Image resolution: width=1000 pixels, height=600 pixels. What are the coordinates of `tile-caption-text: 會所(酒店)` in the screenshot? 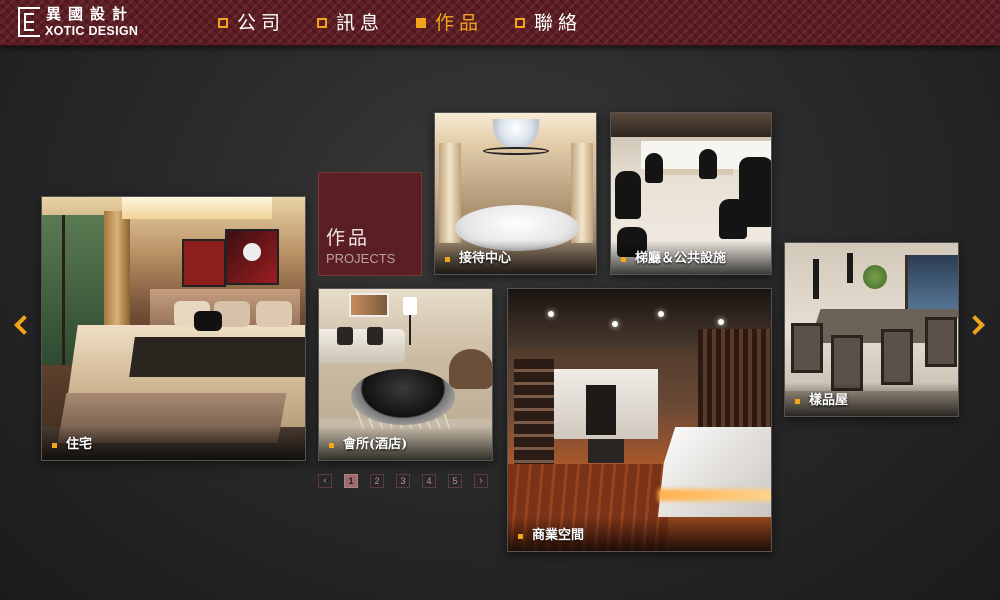 It's located at (375, 444).